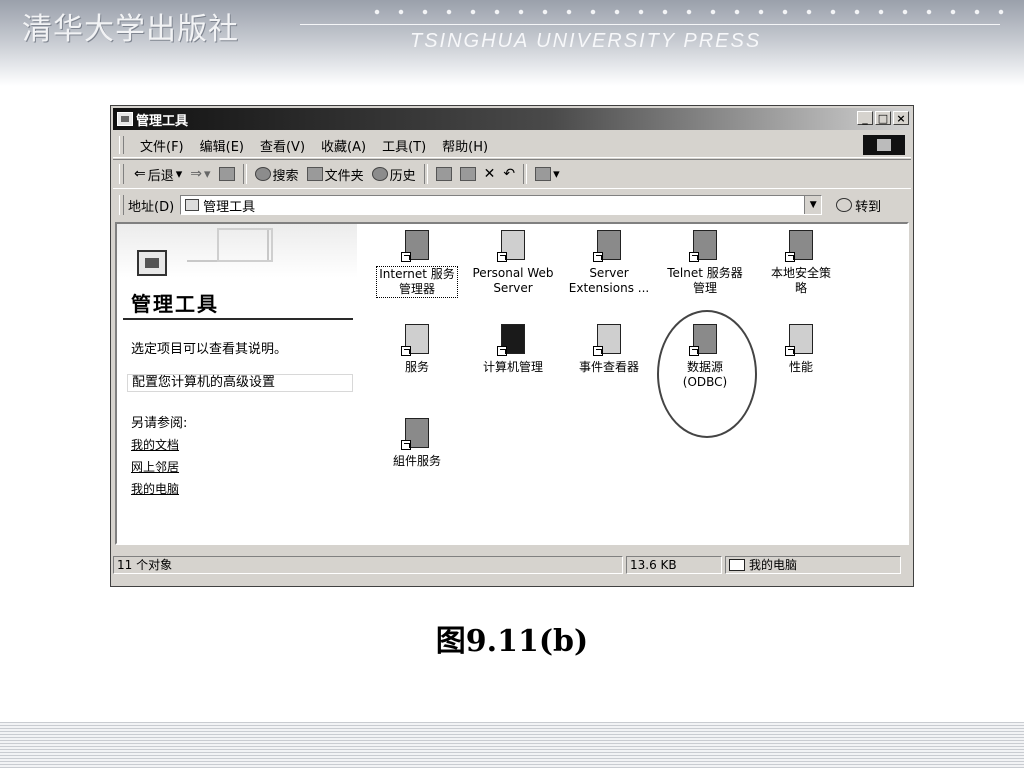 This screenshot has width=1024, height=768. Describe the element at coordinates (513, 339) in the screenshot. I see `computer-management-icon` at that location.